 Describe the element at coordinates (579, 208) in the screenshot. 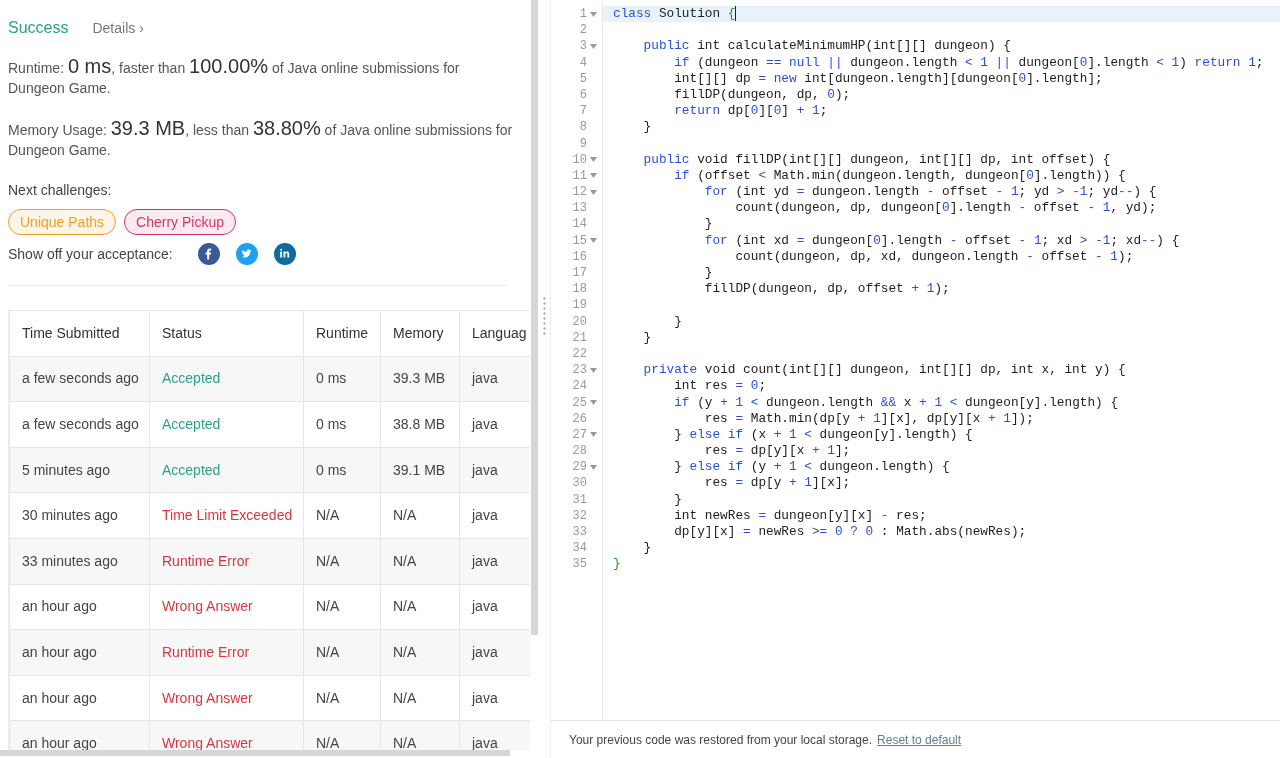

I see `line-number: 13` at that location.